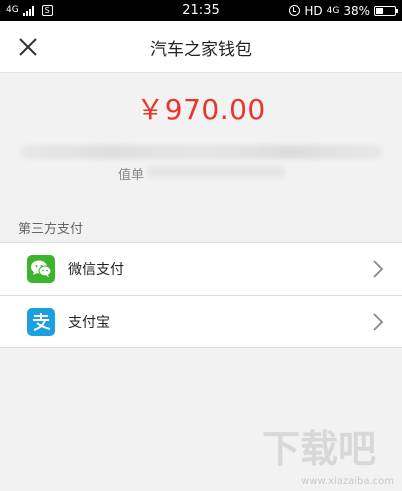  I want to click on watermark-logo: 下载吧, so click(322, 446).